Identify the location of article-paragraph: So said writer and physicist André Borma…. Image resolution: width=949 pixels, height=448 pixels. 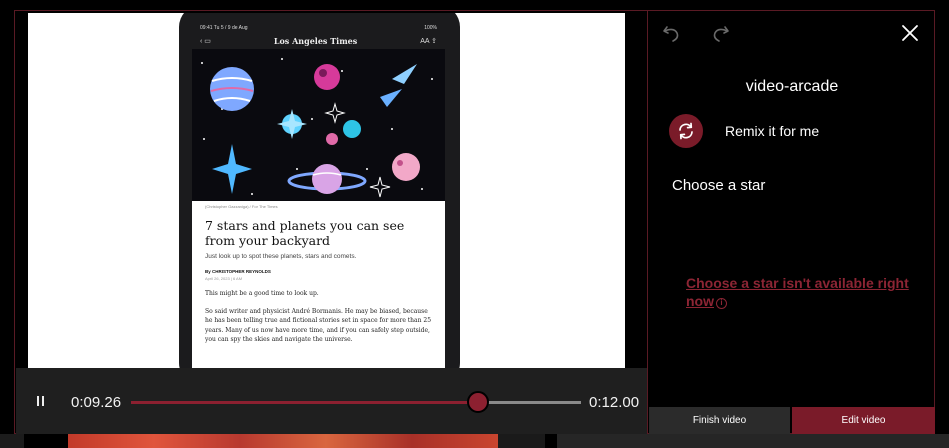
(318, 325).